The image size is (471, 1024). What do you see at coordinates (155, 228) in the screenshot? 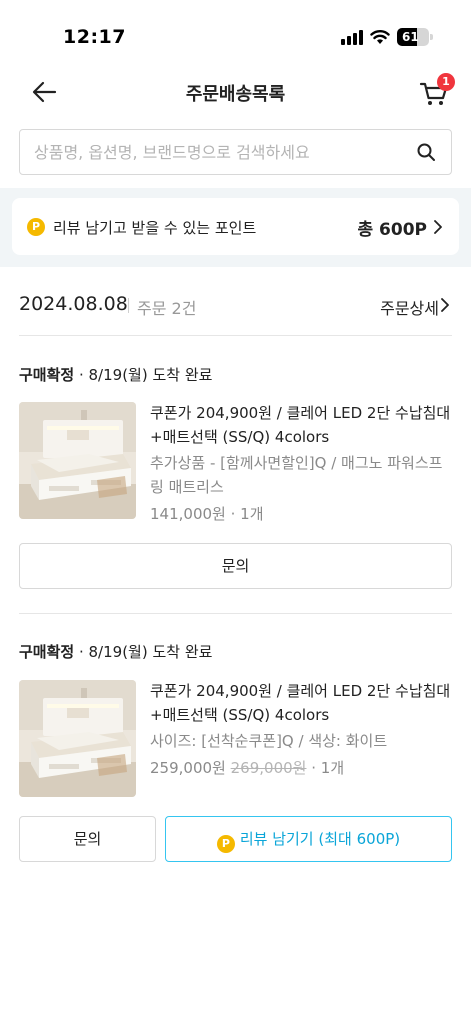
I see `point-banner-label: 리뷰 남기고 받을 수 있는 포인트` at bounding box center [155, 228].